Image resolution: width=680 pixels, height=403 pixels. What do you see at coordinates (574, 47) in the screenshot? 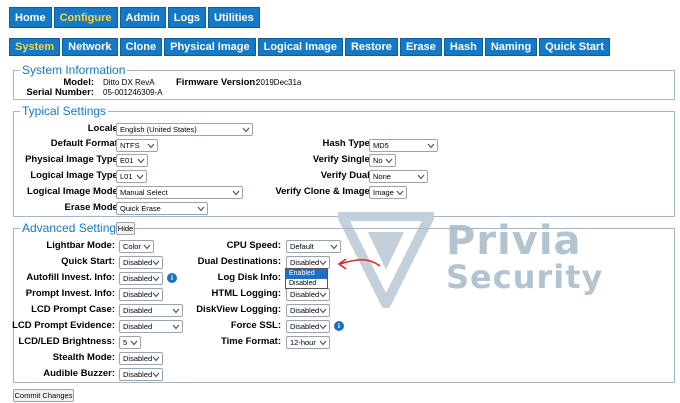
I see `tab-quick-start: Quick Start` at bounding box center [574, 47].